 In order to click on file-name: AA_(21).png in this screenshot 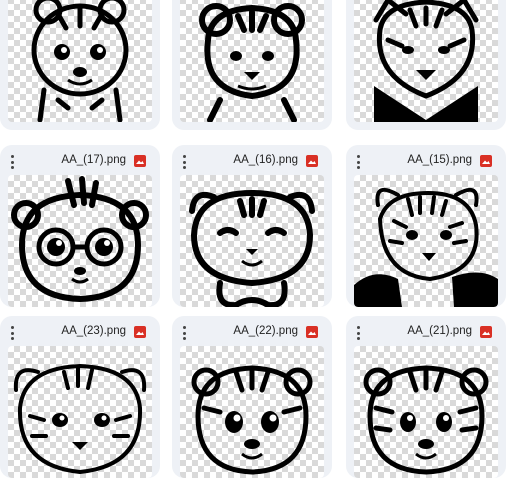, I will do `click(439, 331)`.